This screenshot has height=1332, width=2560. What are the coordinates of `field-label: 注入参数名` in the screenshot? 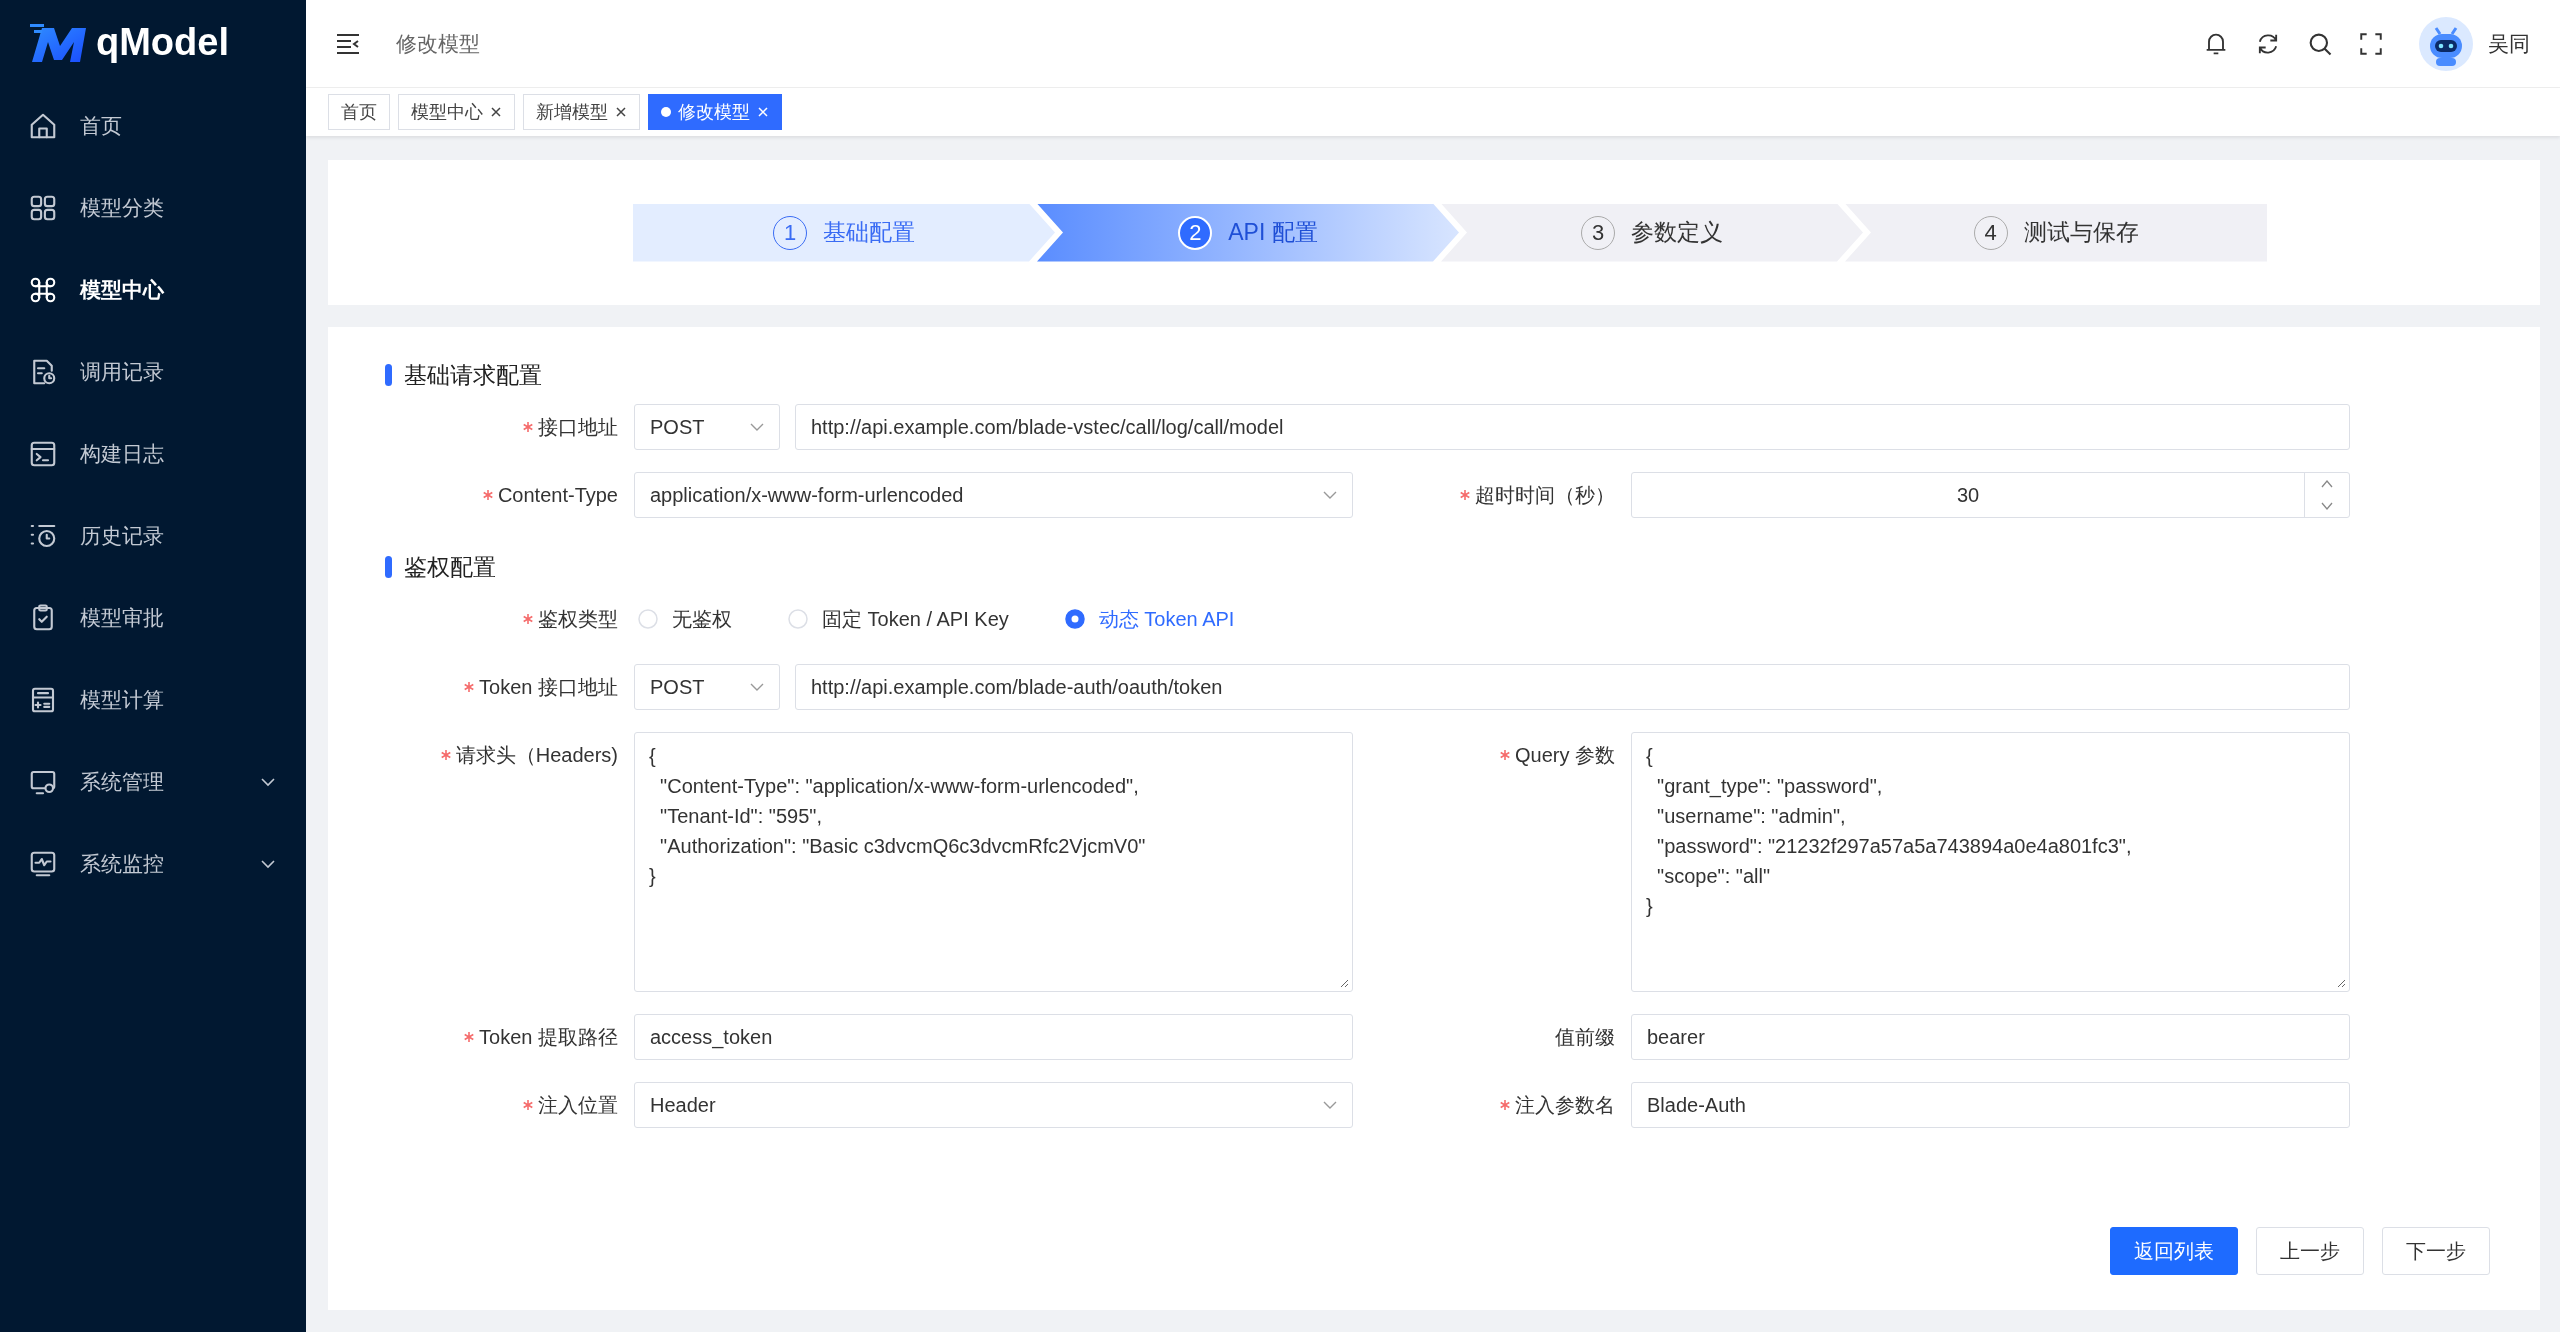 It's located at (1565, 1105).